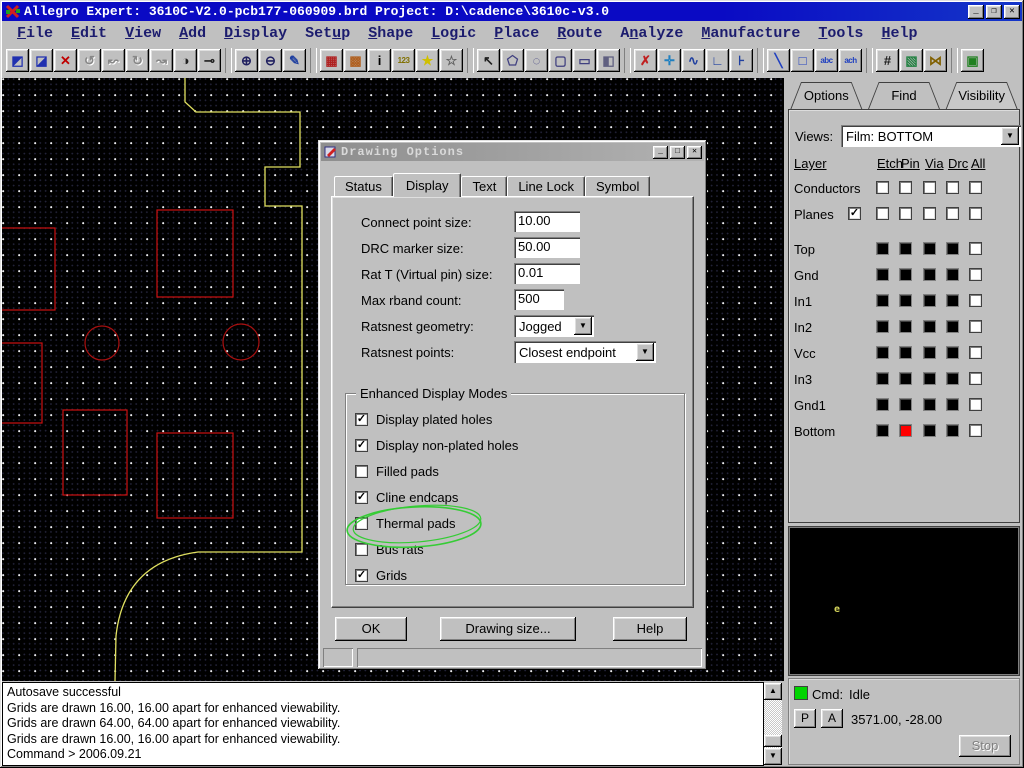 Image resolution: width=1024 pixels, height=768 pixels. Describe the element at coordinates (669, 60) in the screenshot. I see `toolbar-add-vertex-button: ✛` at that location.